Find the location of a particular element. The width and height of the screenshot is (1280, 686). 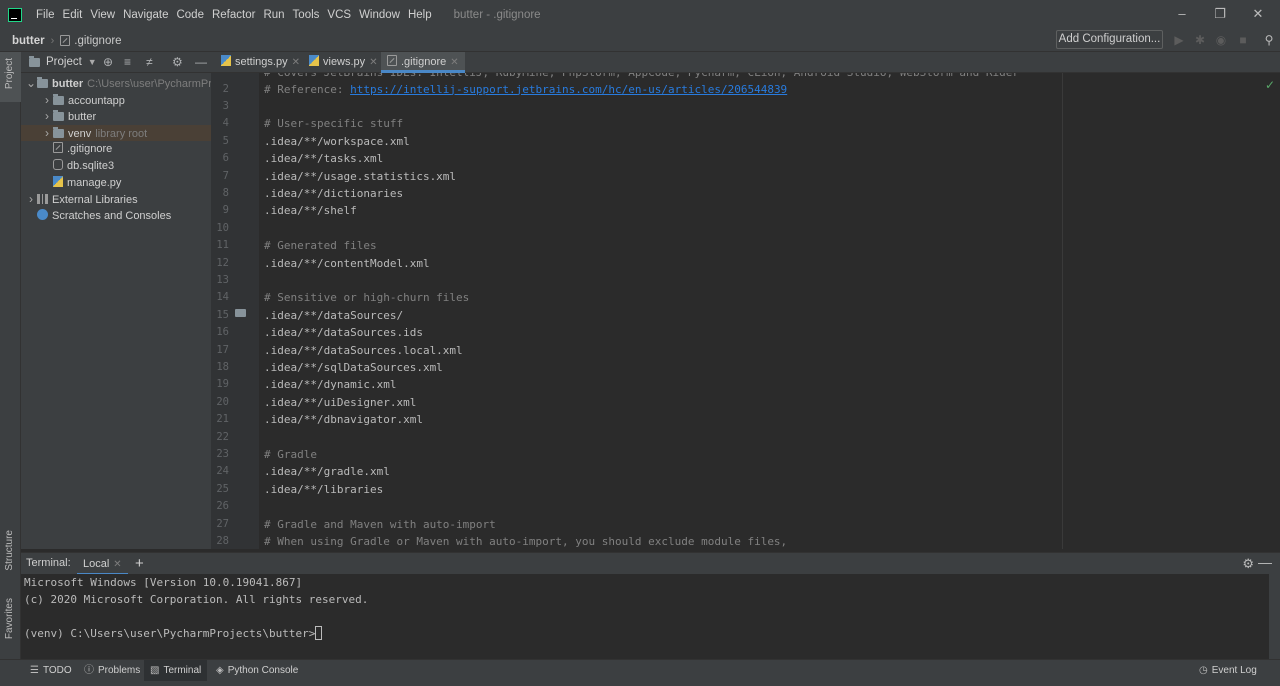

terminal-tab-local: Local ✕ is located at coordinates (102, 564).